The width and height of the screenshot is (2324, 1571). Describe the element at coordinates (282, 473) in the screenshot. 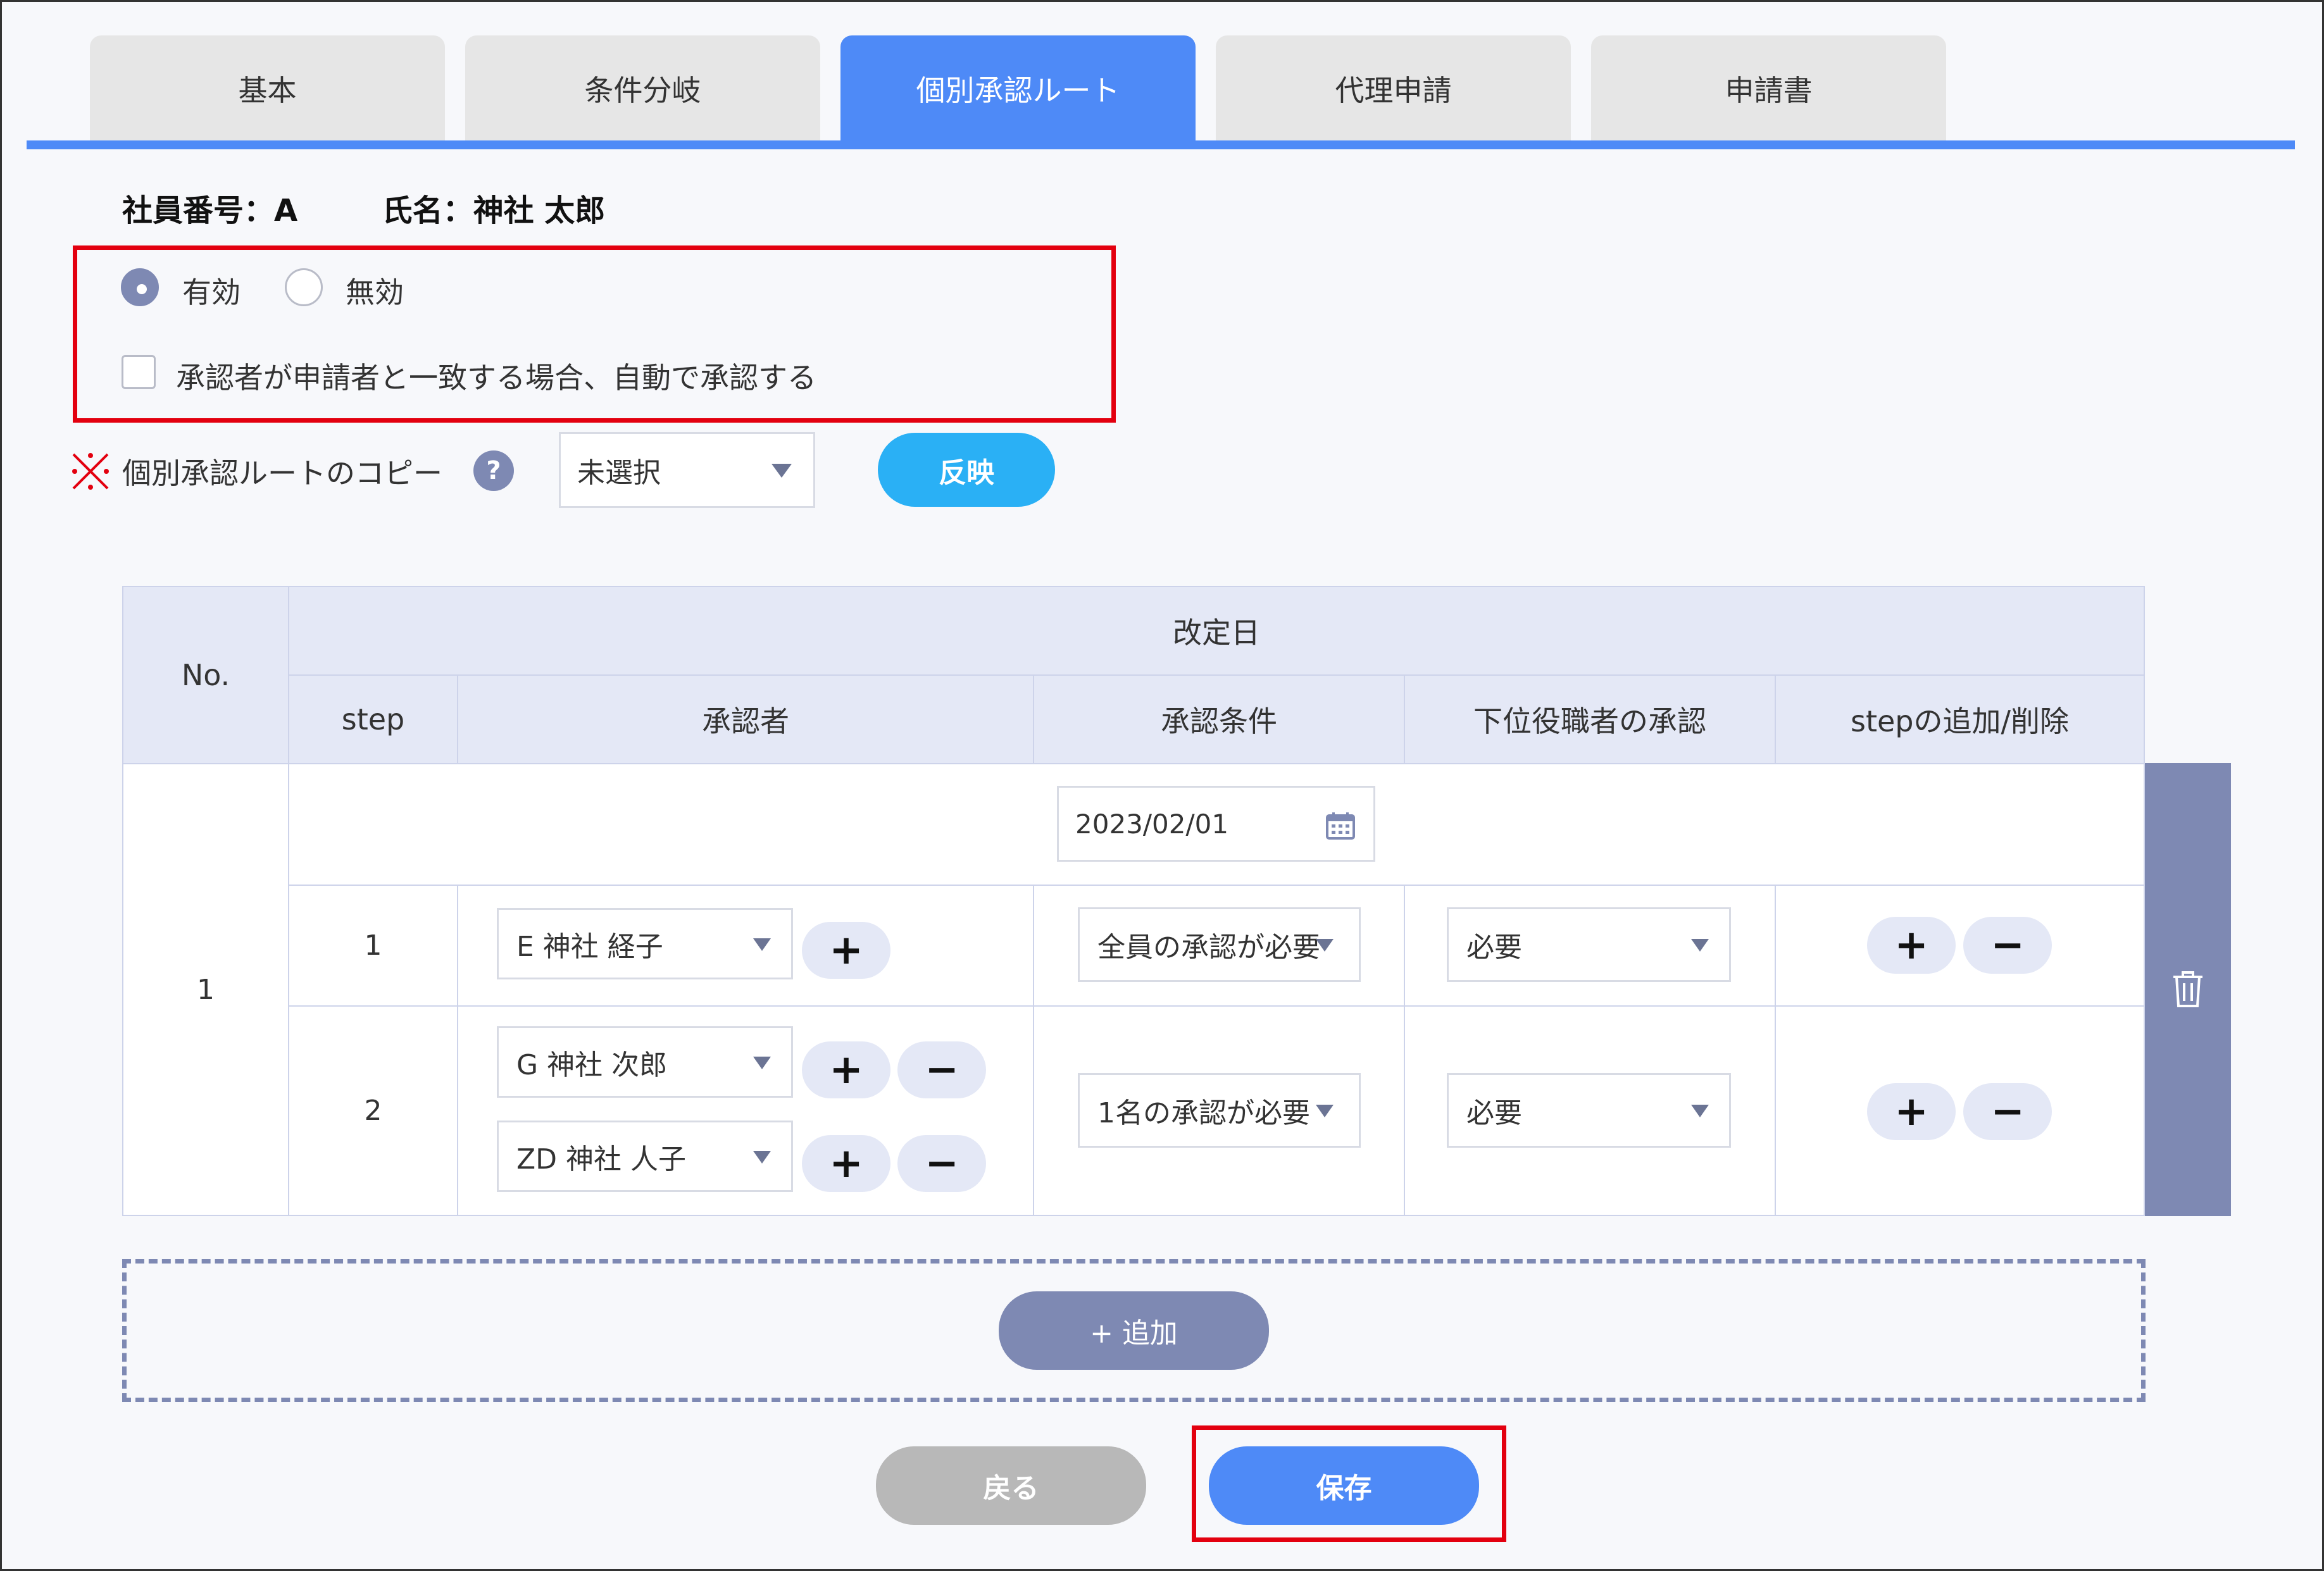

I see `copy-route-label: 個別承認ルートのコピー` at that location.